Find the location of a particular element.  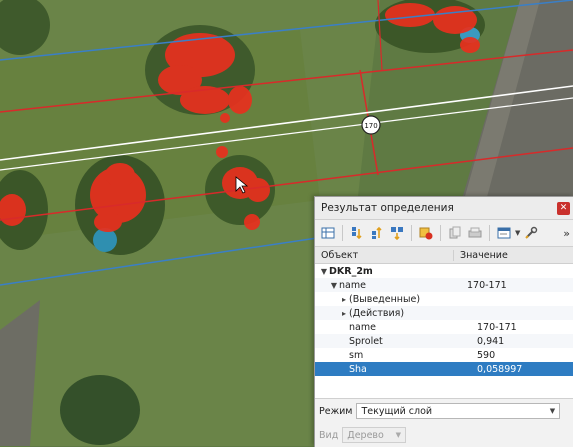

panel-titlebar: Результат определения ✕ is located at coordinates (444, 208).